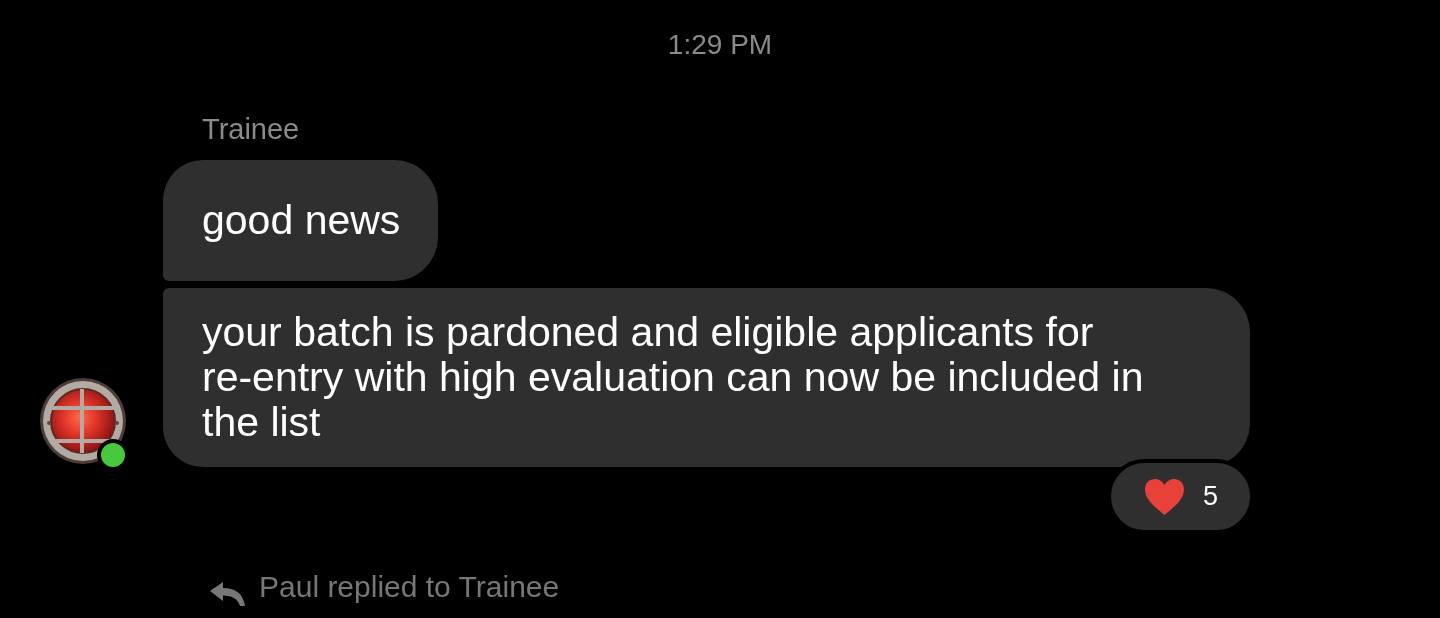 The image size is (1440, 618). I want to click on message-bubble: good news, so click(301, 220).